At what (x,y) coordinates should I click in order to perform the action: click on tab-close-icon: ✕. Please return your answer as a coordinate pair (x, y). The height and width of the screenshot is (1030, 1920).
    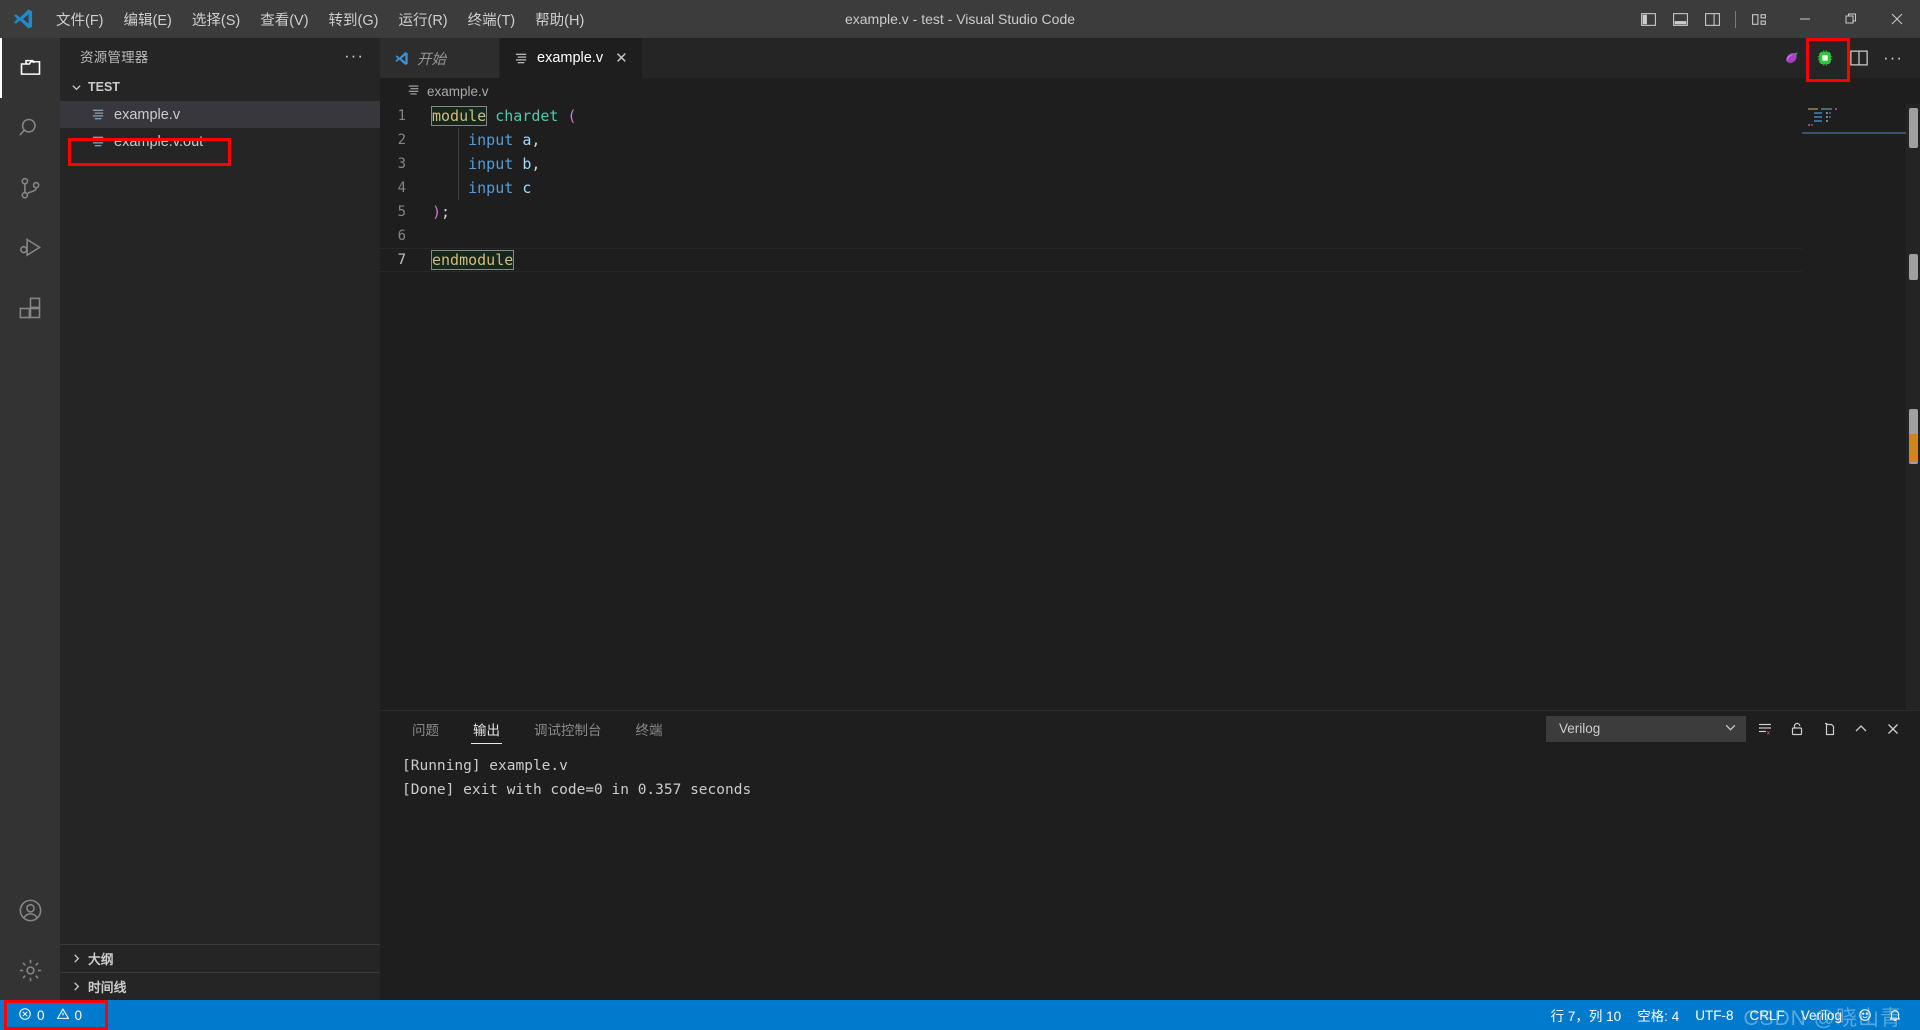
    Looking at the image, I should click on (621, 58).